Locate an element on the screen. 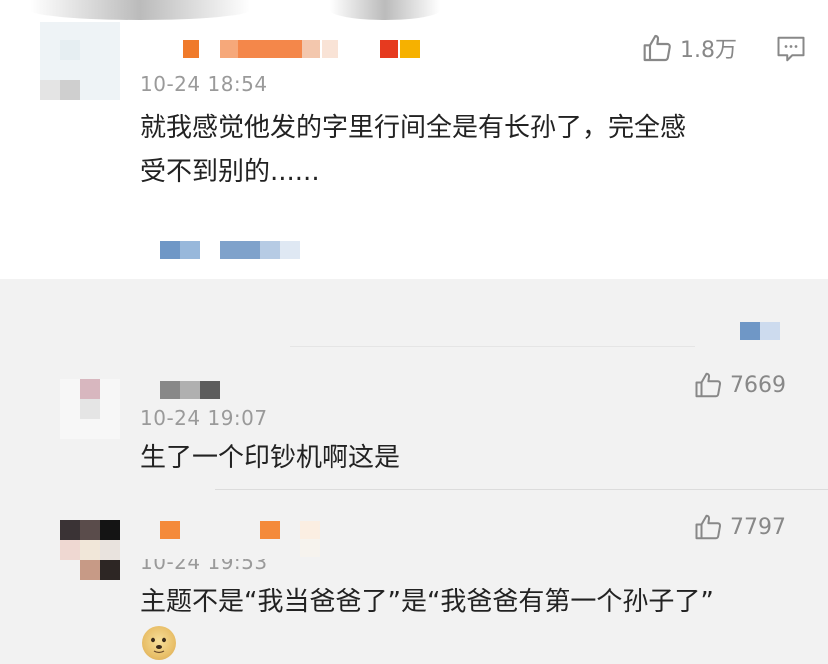 This screenshot has height=664, width=828. like-button: 7797 is located at coordinates (740, 527).